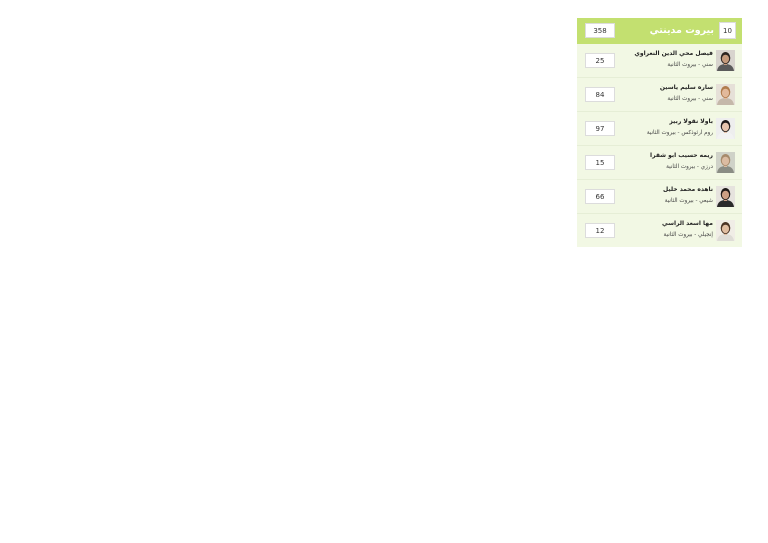 The height and width of the screenshot is (543, 768). I want to click on candidate-votes: 66, so click(600, 196).